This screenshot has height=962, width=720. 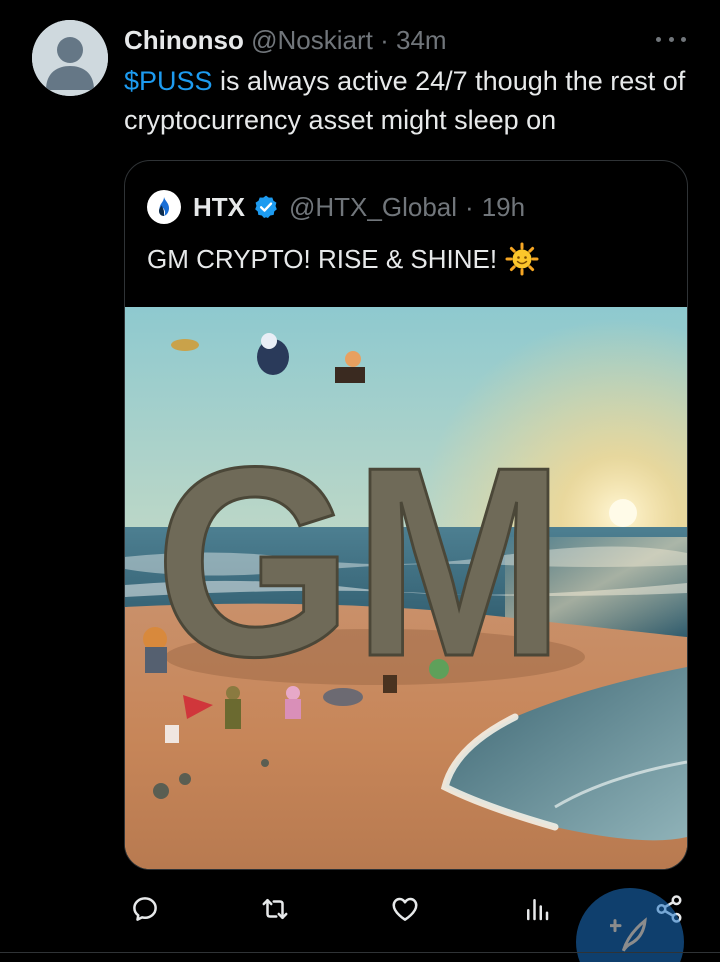 I want to click on verified-badge-icon, so click(x=266, y=207).